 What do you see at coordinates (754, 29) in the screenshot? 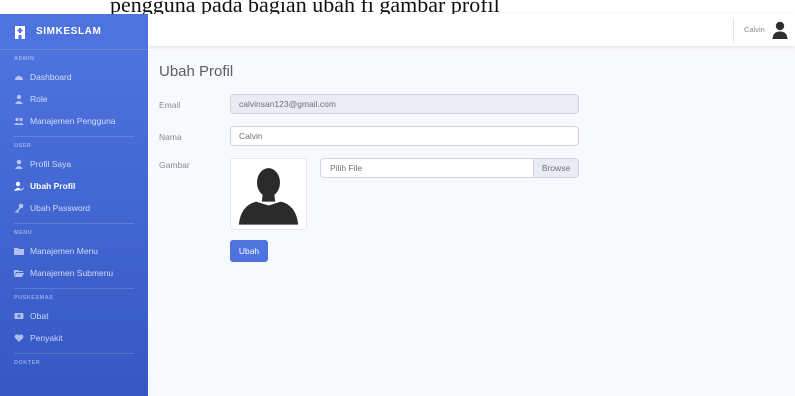
I see `topbar-user-name: Calvin` at bounding box center [754, 29].